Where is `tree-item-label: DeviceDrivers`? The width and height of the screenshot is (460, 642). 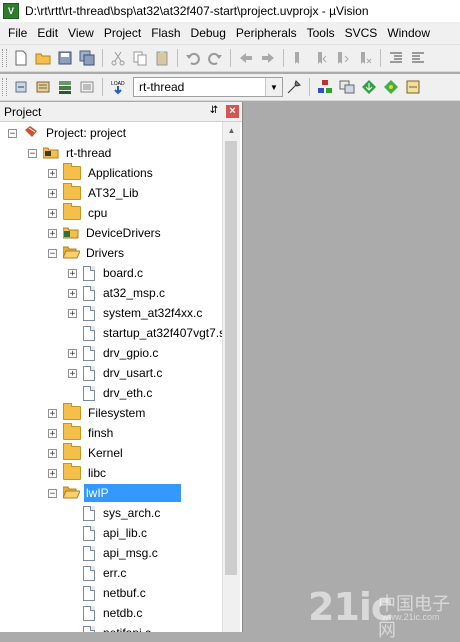 tree-item-label: DeviceDrivers is located at coordinates (123, 233).